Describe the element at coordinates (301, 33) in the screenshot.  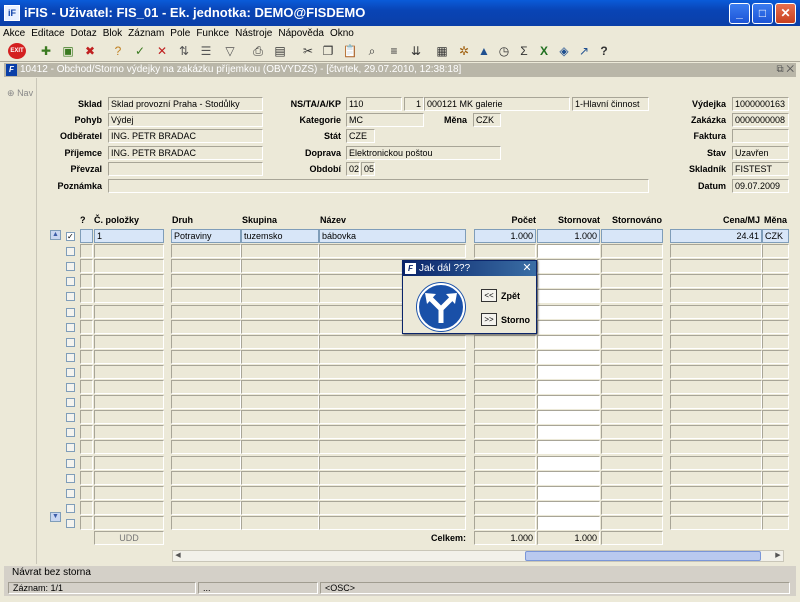
I see `menu-napoveda: Nápověda` at that location.